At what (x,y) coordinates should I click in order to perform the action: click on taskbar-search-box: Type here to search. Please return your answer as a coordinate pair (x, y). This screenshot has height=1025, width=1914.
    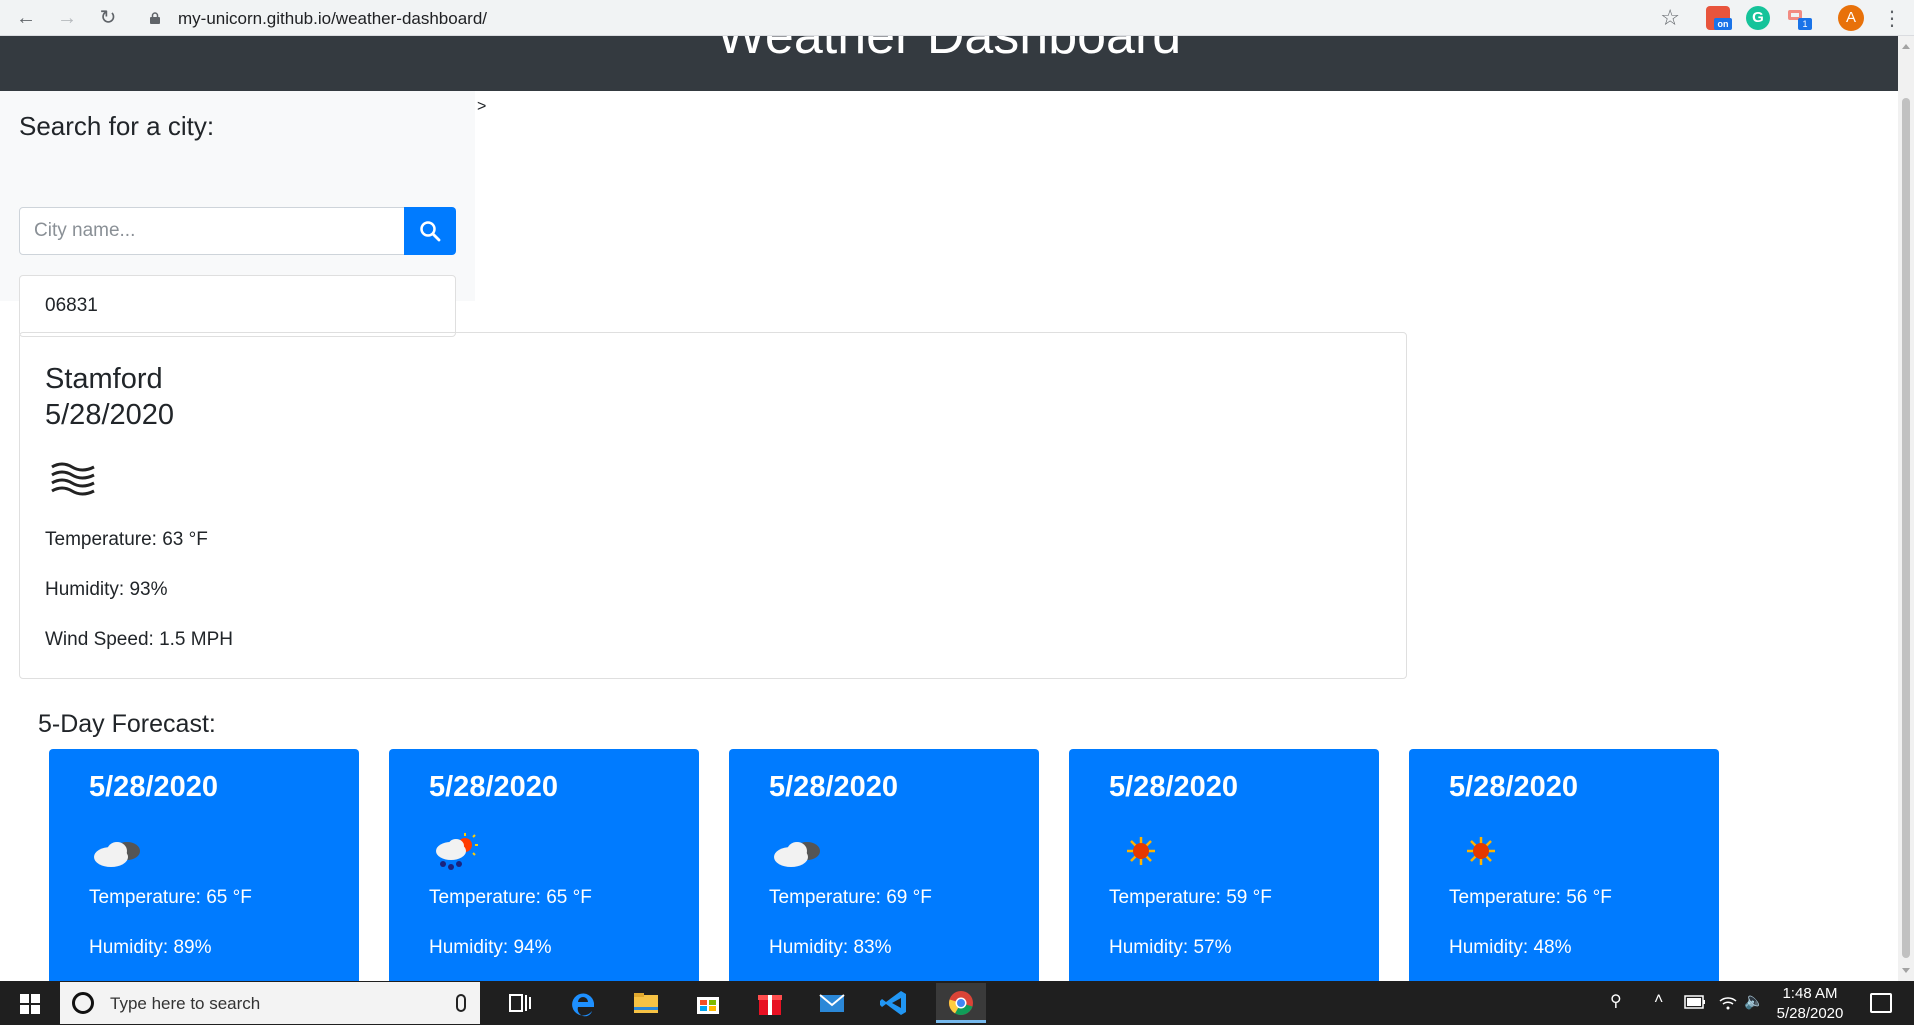
    Looking at the image, I should click on (270, 1003).